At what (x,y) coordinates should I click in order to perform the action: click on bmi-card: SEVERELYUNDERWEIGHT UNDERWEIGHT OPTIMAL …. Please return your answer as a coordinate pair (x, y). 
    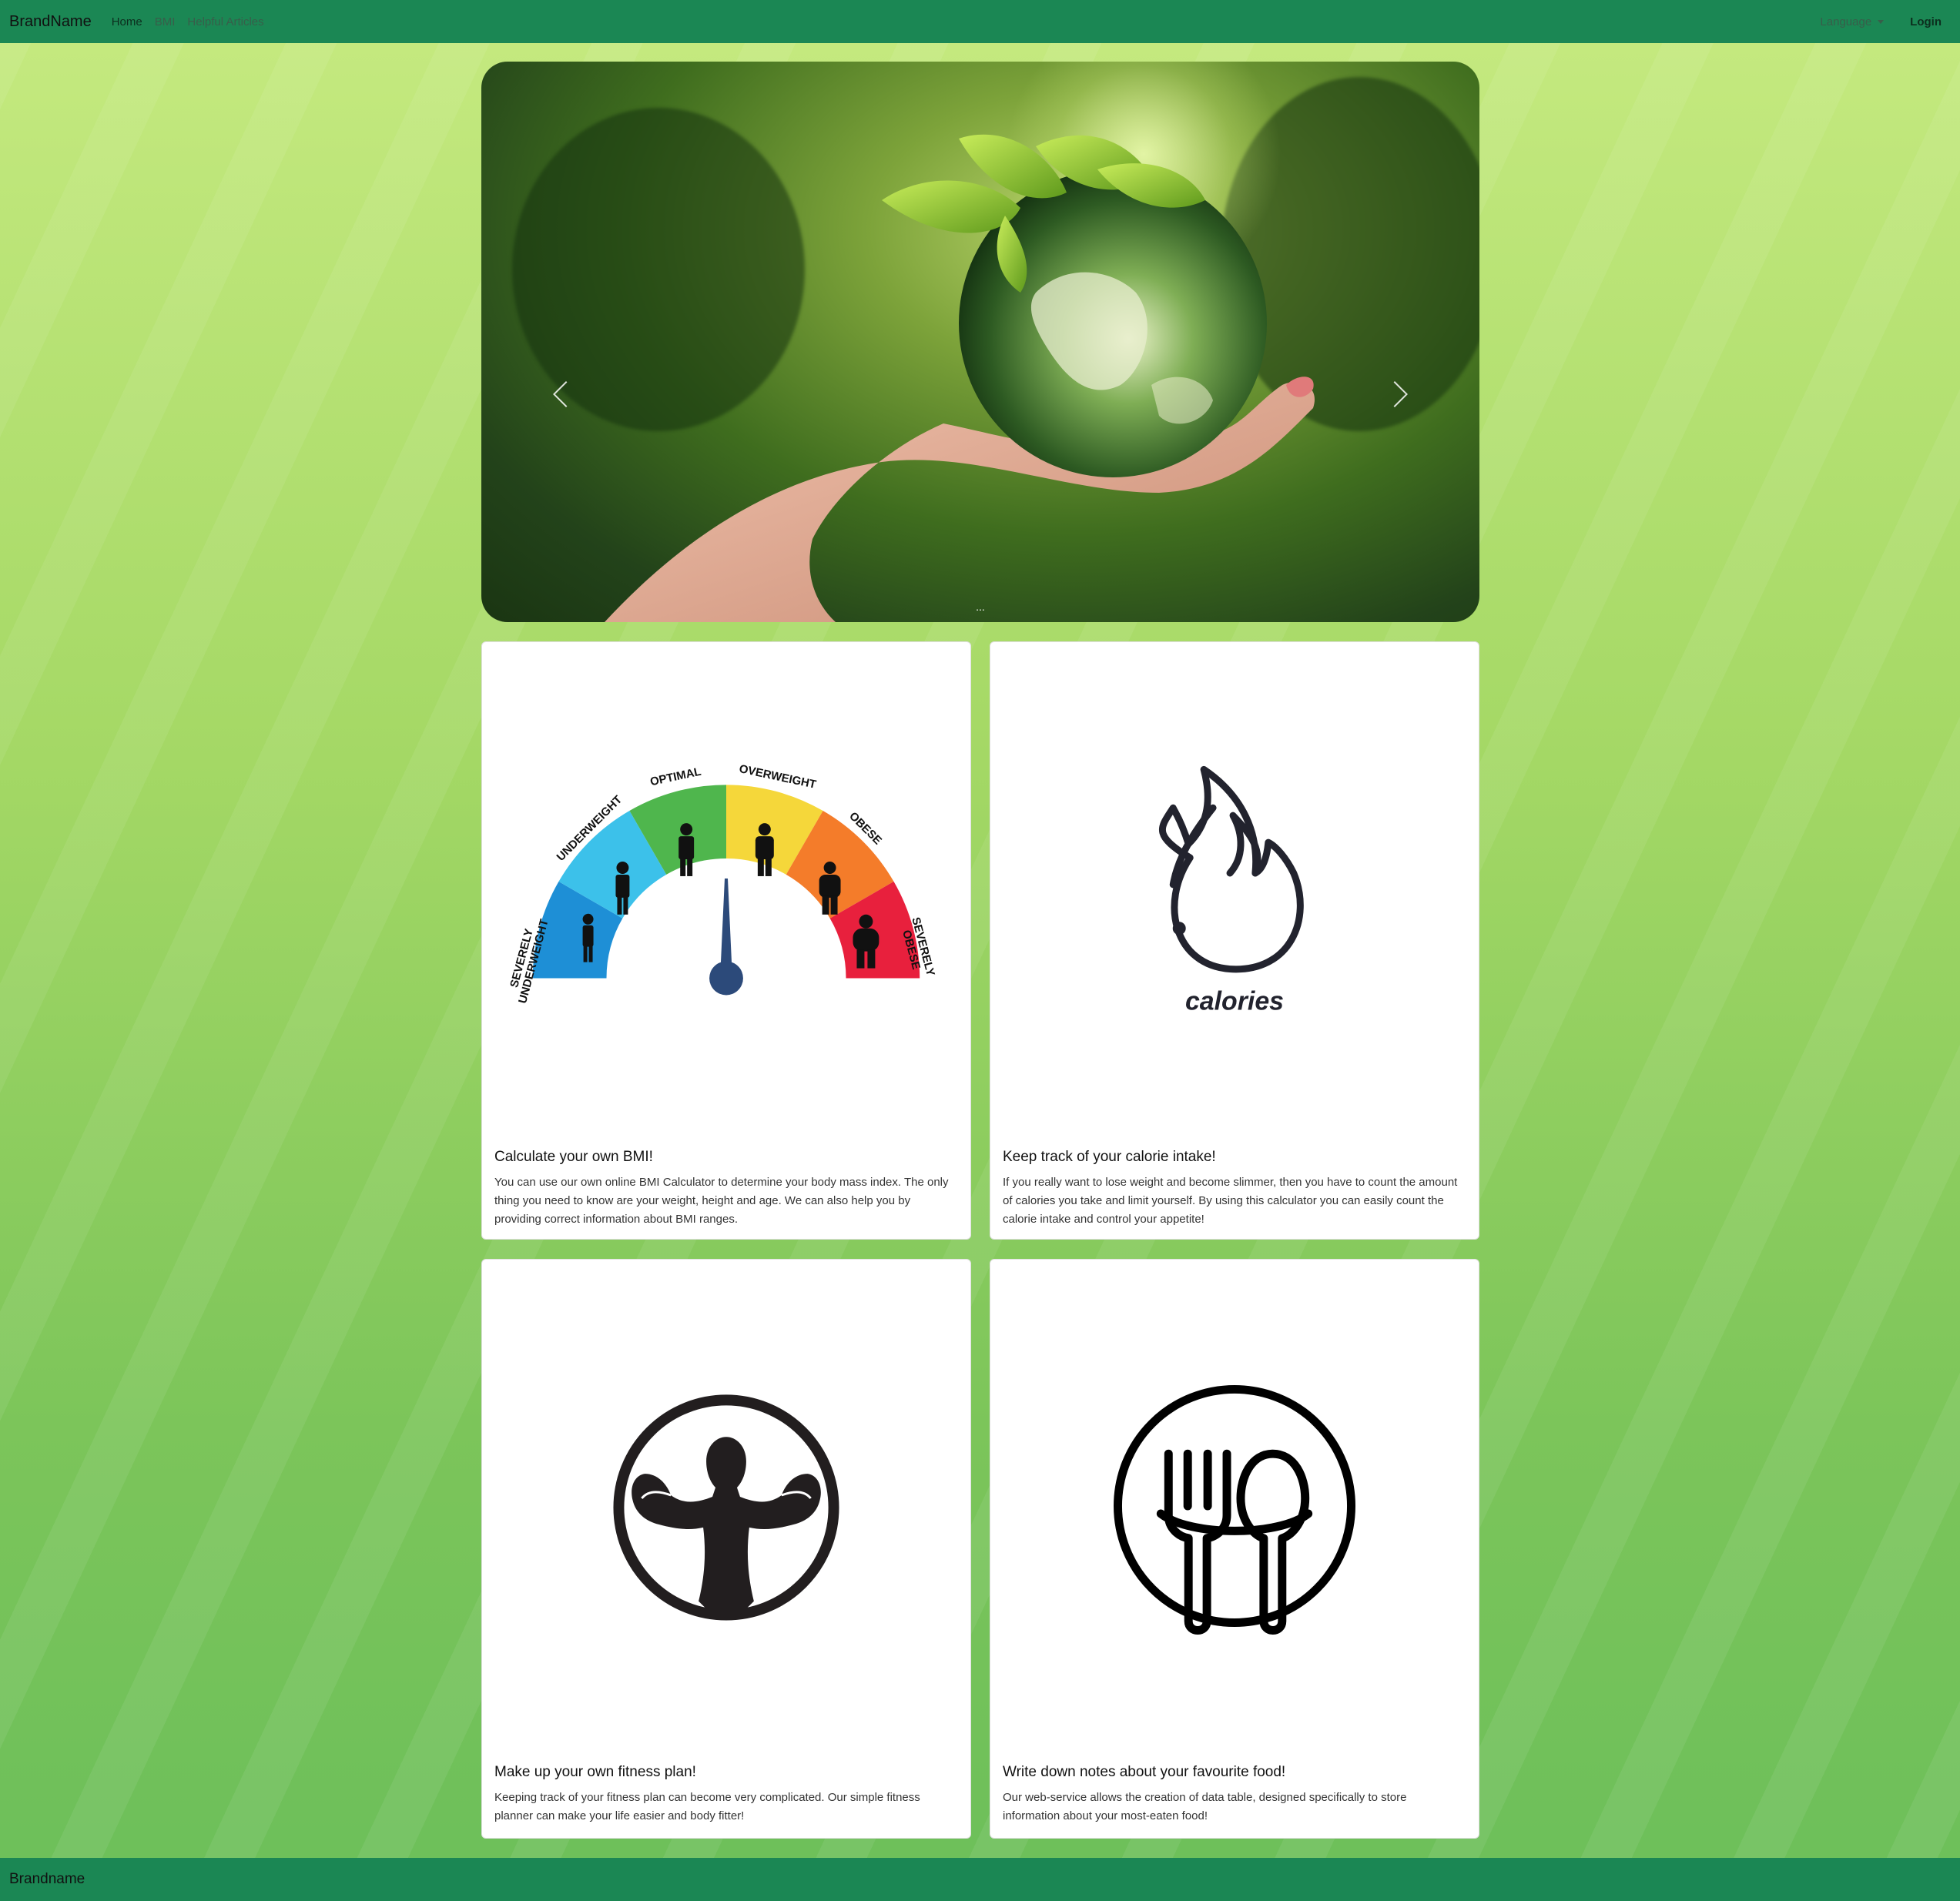
    Looking at the image, I should click on (726, 941).